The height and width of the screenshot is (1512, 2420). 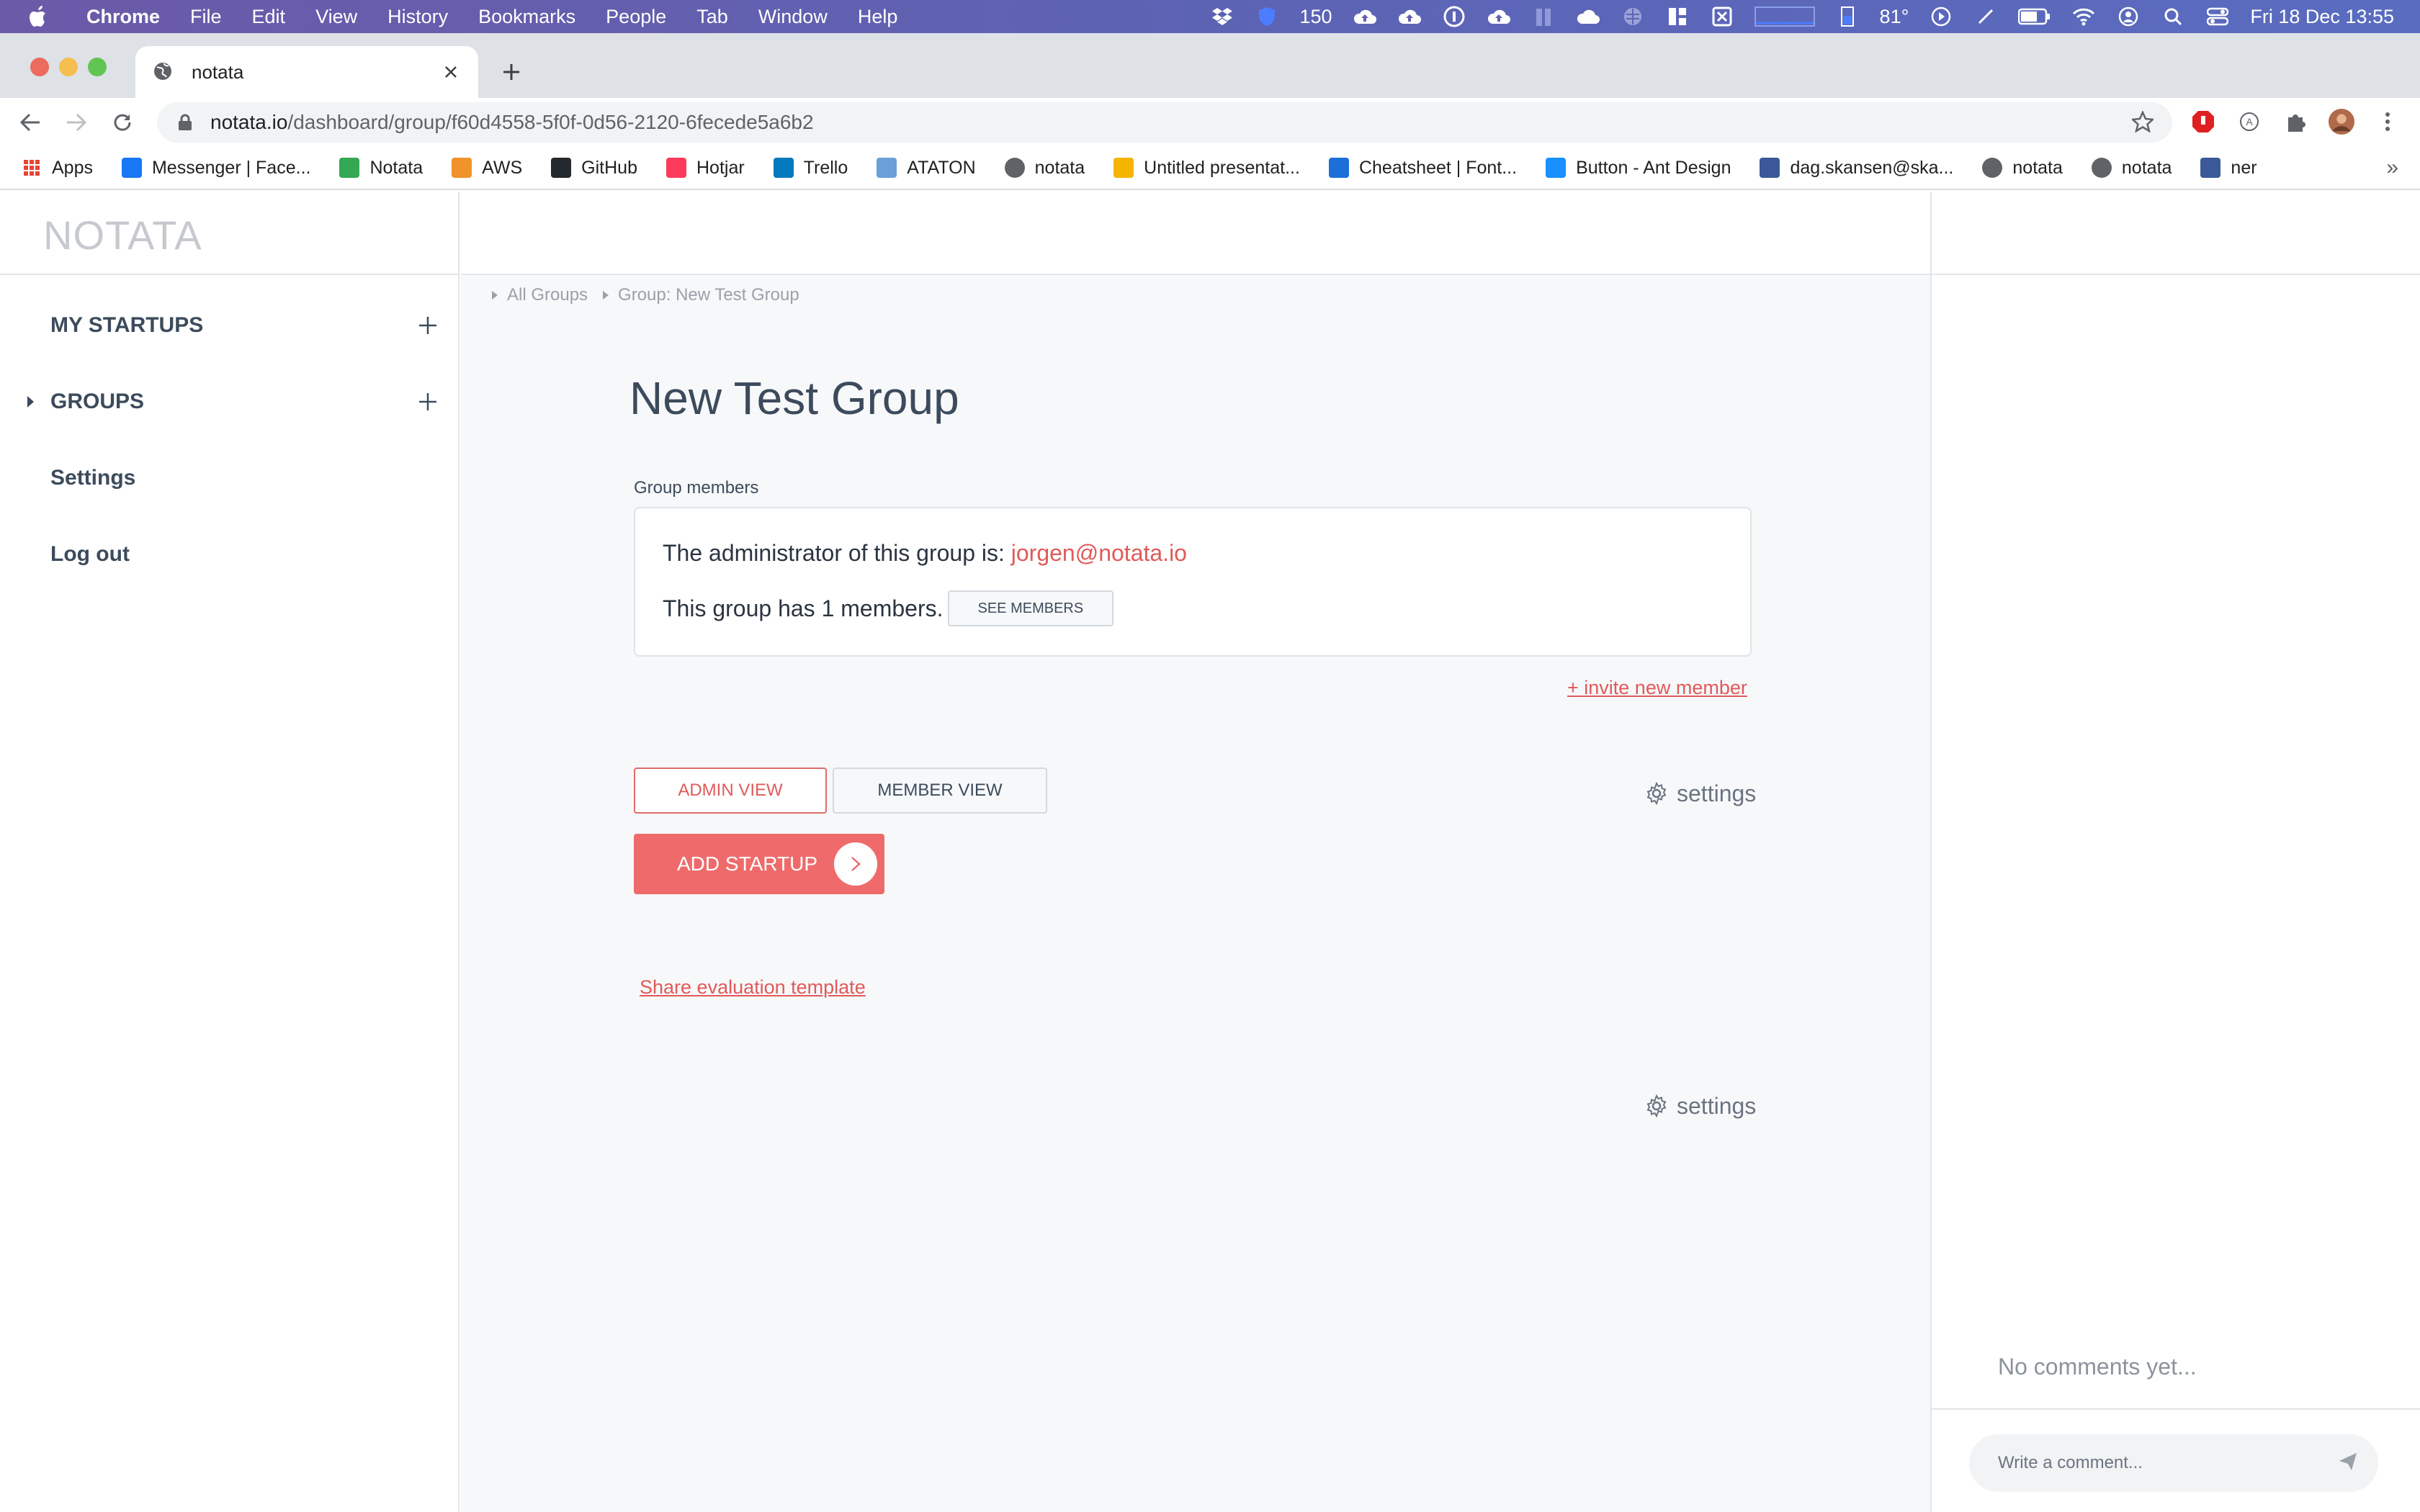 I want to click on bookmark-item: Trello, so click(x=810, y=168).